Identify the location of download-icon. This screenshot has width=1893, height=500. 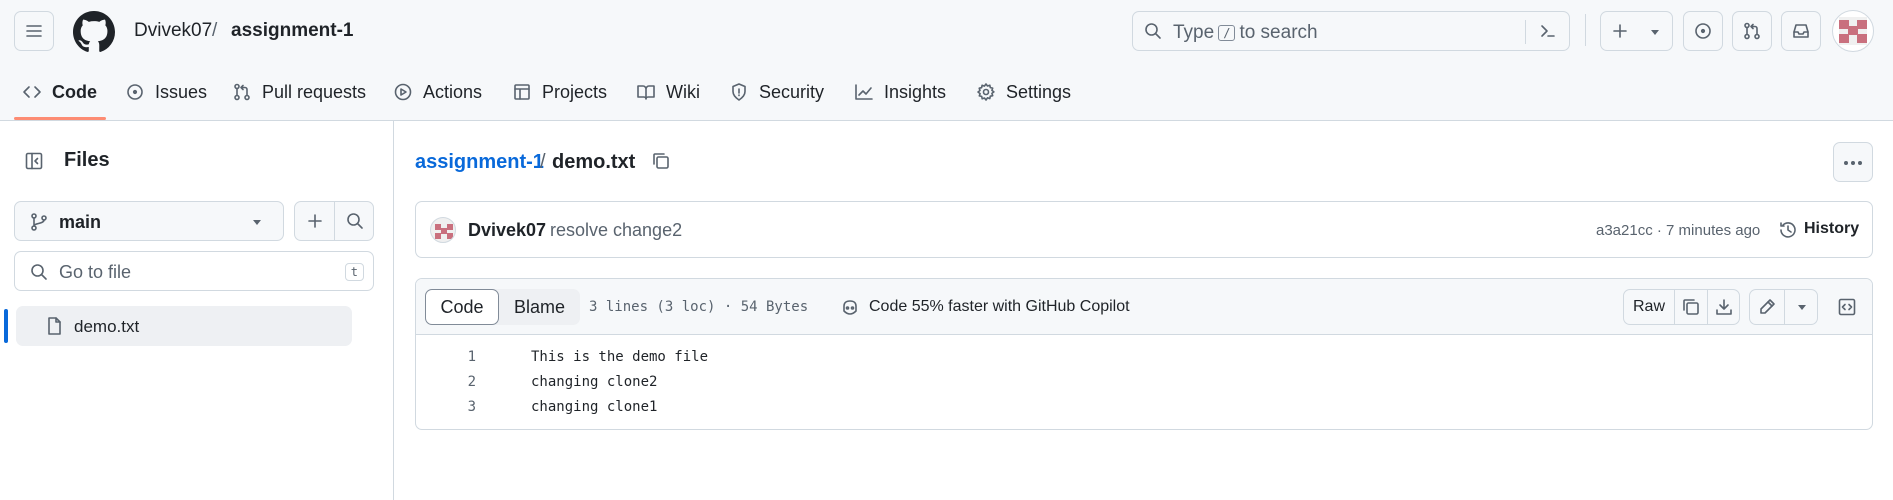
(1724, 307).